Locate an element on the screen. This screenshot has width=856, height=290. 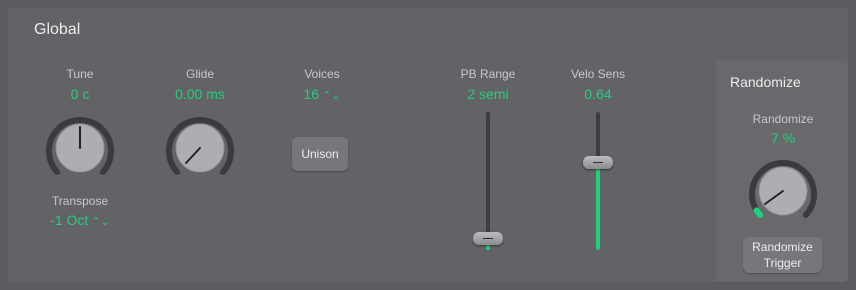
tune-value: 0 c is located at coordinates (80, 94).